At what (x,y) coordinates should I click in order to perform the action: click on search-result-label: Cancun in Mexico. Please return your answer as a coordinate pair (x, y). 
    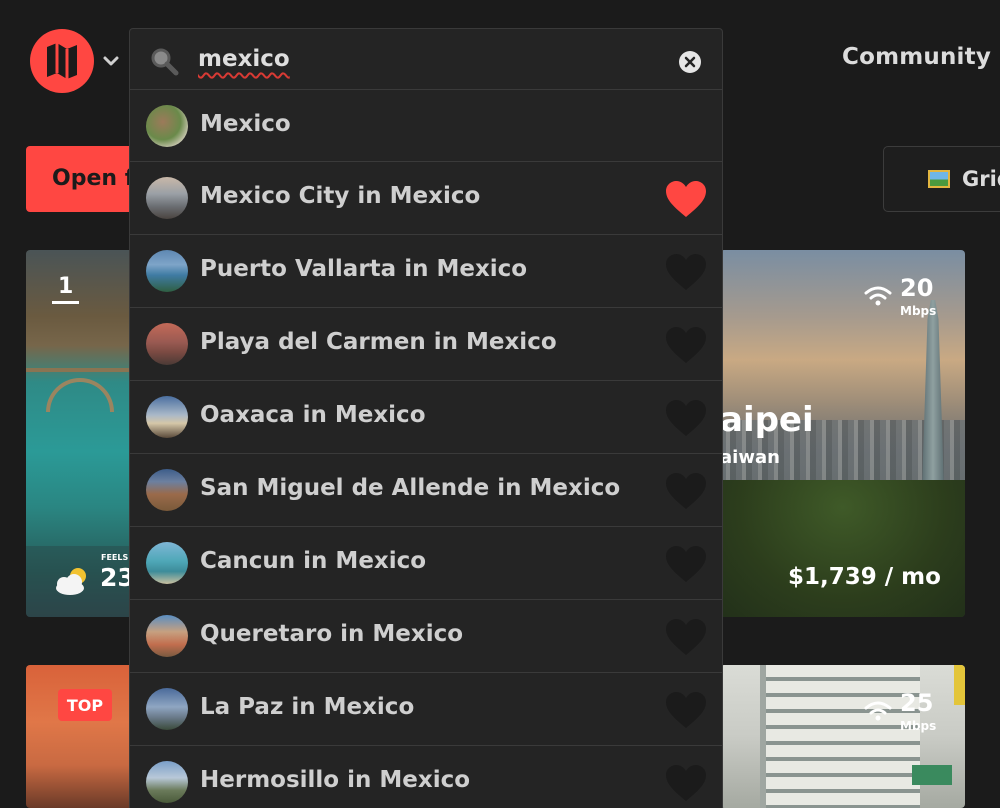
    Looking at the image, I should click on (313, 561).